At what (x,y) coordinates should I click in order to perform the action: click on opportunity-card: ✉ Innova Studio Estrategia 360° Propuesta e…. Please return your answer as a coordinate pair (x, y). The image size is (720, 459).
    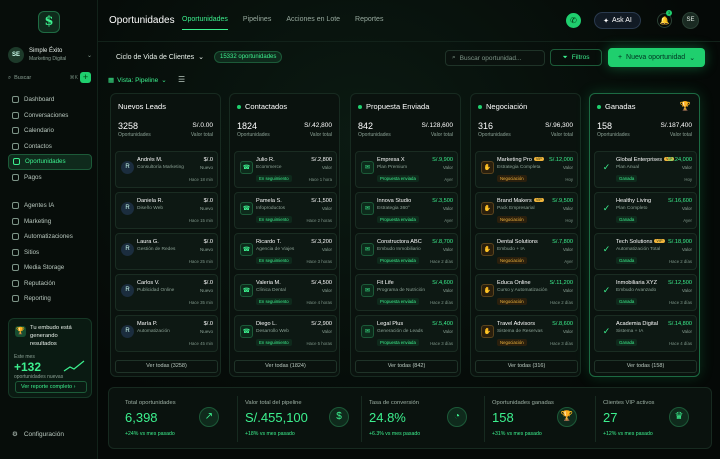
    Looking at the image, I should click on (406, 210).